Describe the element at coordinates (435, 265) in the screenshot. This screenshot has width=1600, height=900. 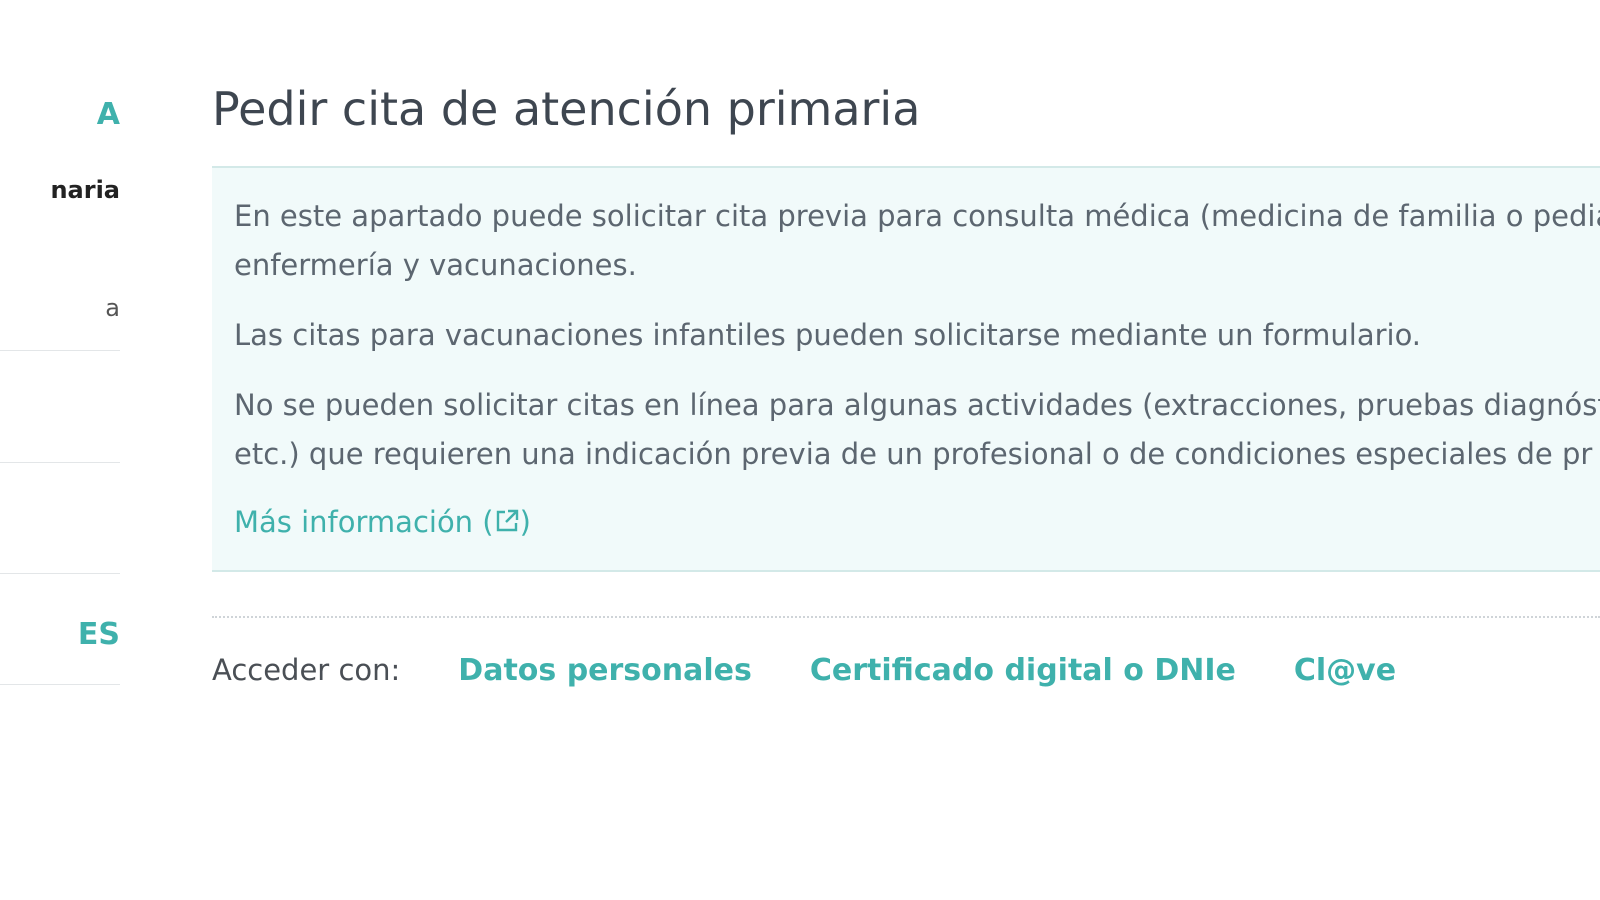
I see `info-paragraph-1-line-2: enfermería y vacunaciones.` at that location.